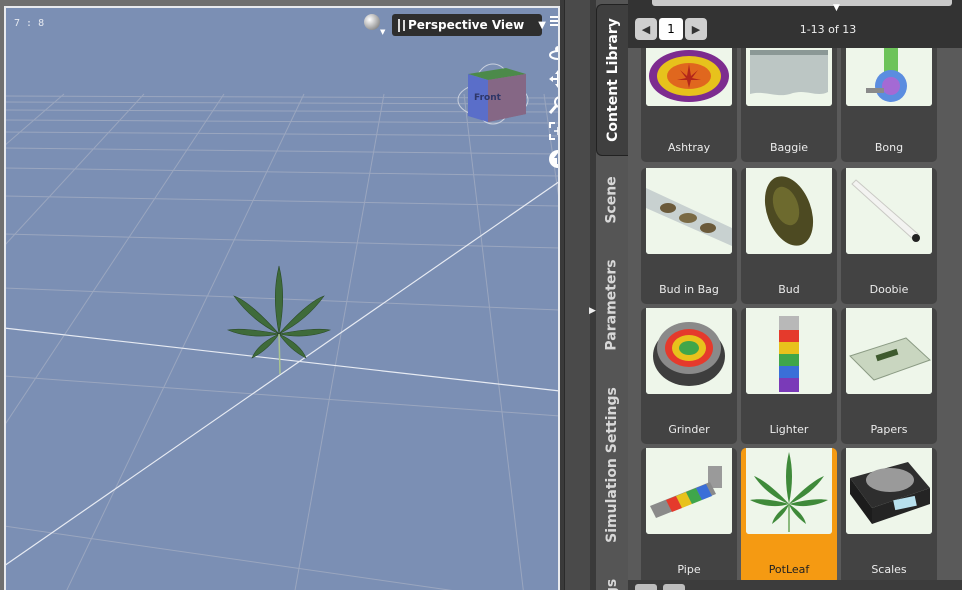 This screenshot has height=590, width=962. I want to click on doobie-thumbnail, so click(889, 211).